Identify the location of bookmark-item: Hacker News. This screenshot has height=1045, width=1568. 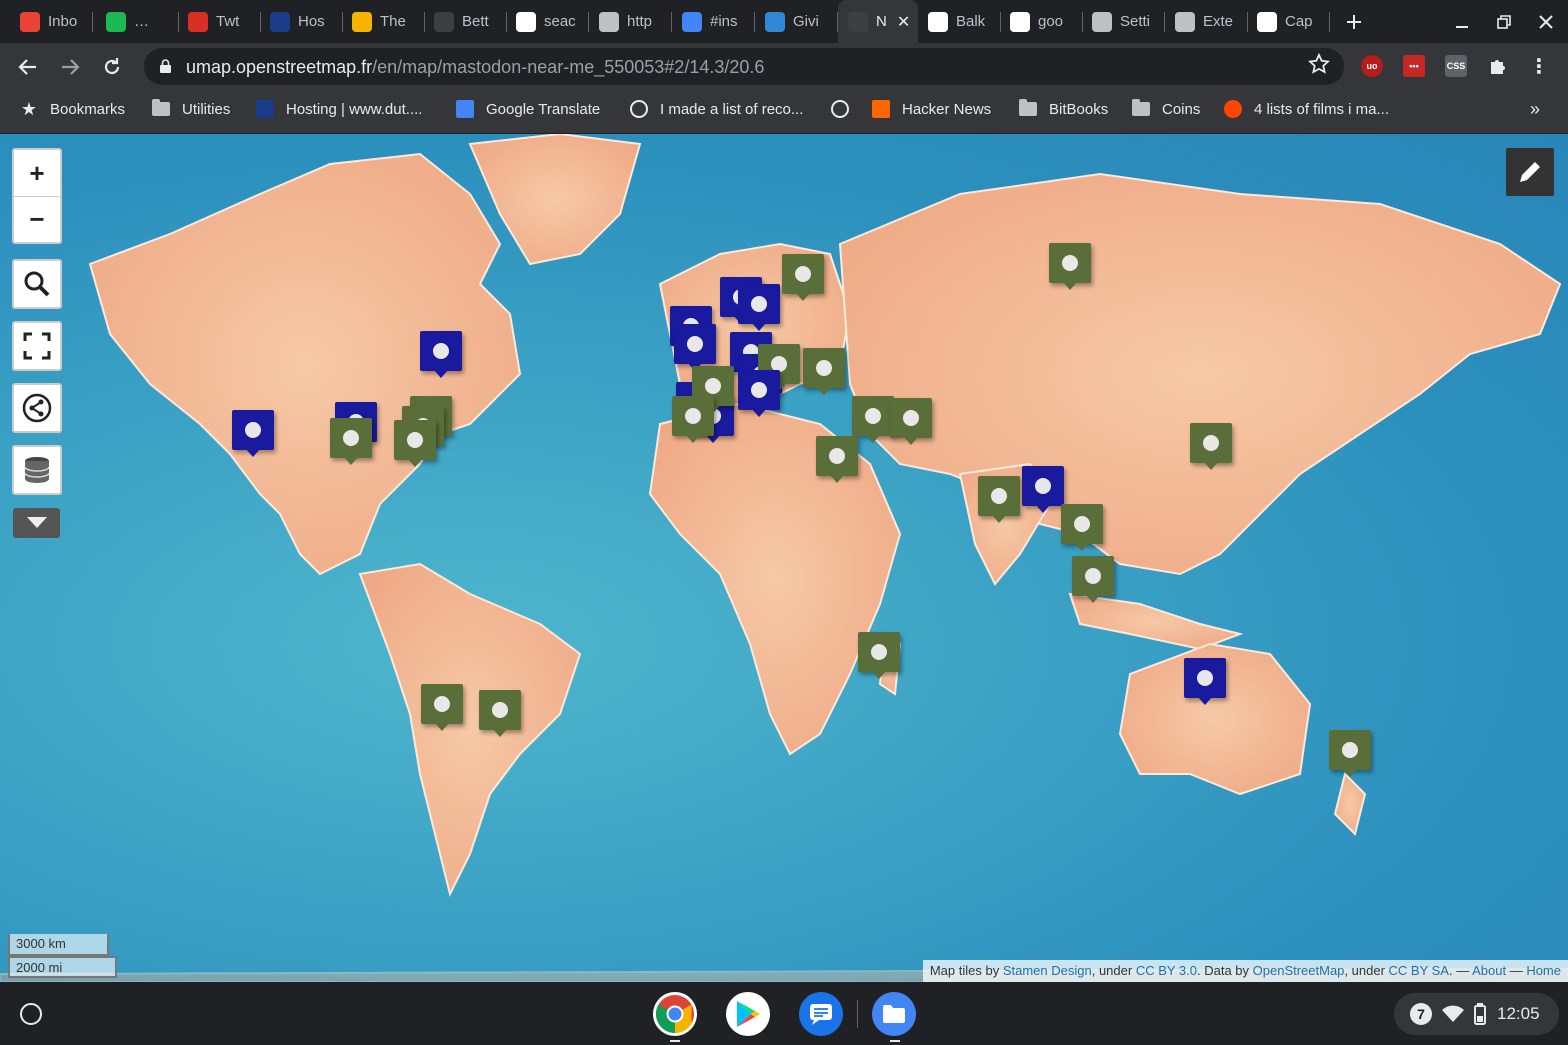
(931, 109).